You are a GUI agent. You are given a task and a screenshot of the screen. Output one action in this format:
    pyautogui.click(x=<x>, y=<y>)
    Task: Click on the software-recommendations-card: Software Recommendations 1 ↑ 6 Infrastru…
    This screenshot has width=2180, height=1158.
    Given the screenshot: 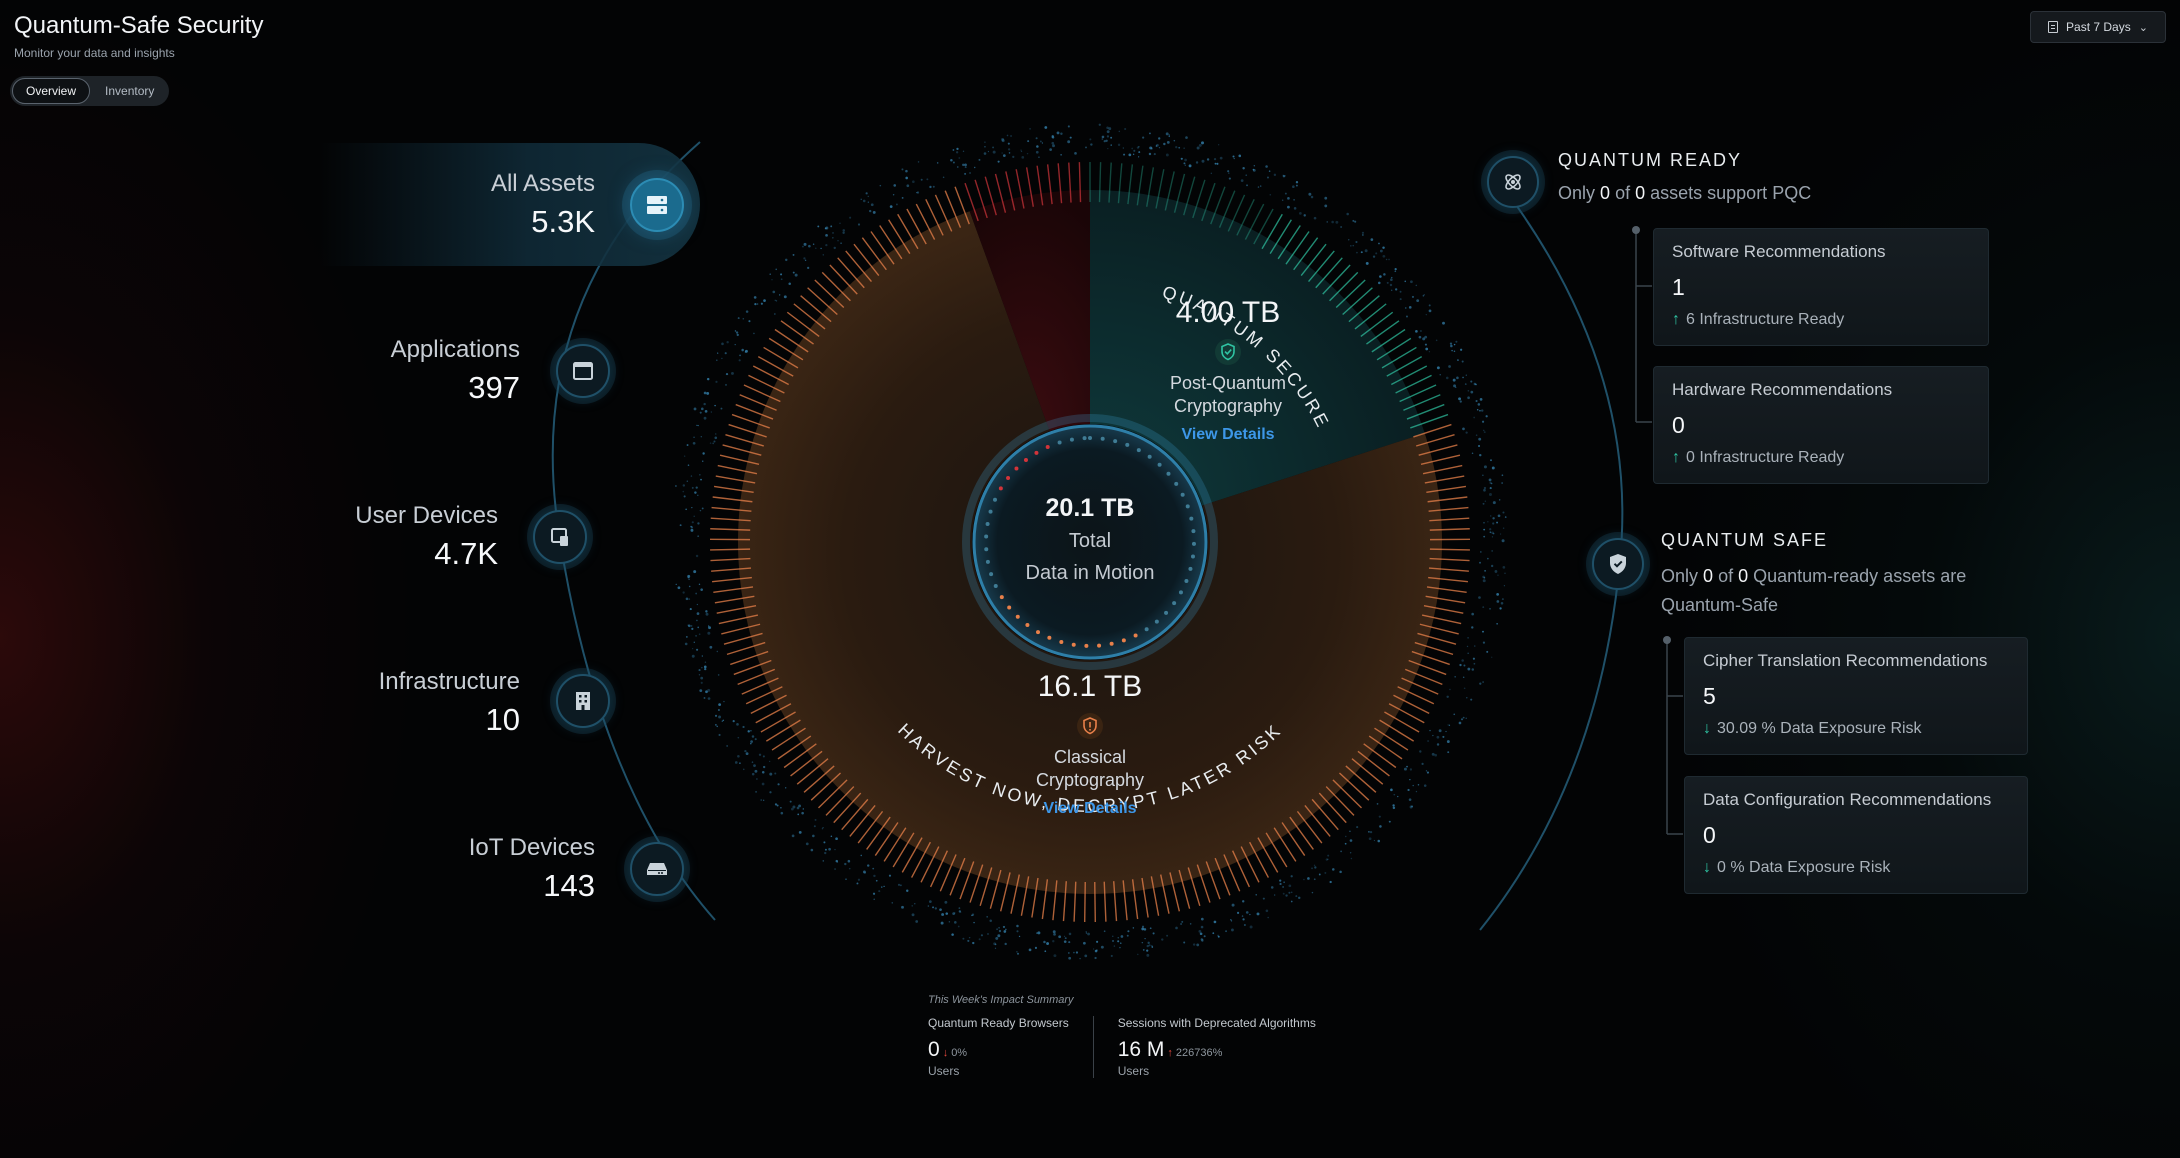 What is the action you would take?
    pyautogui.click(x=1821, y=287)
    